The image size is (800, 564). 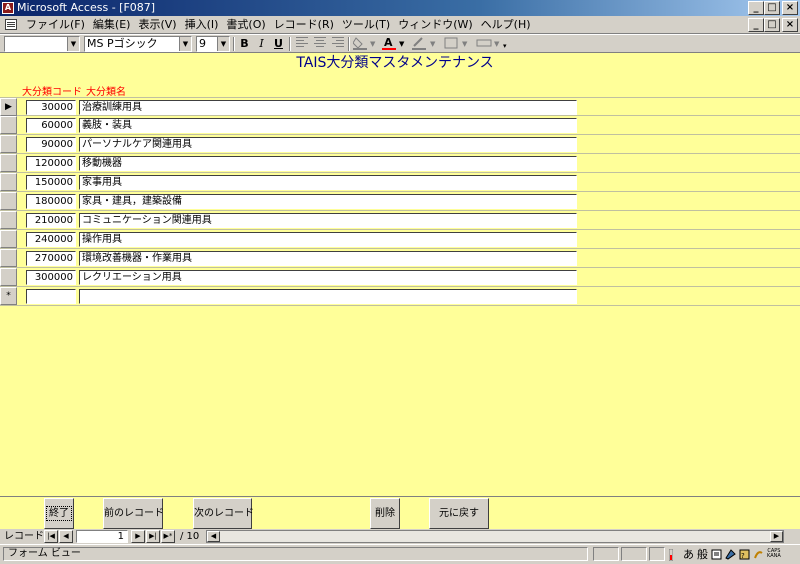 I want to click on ime-help-icon, so click(x=758, y=554).